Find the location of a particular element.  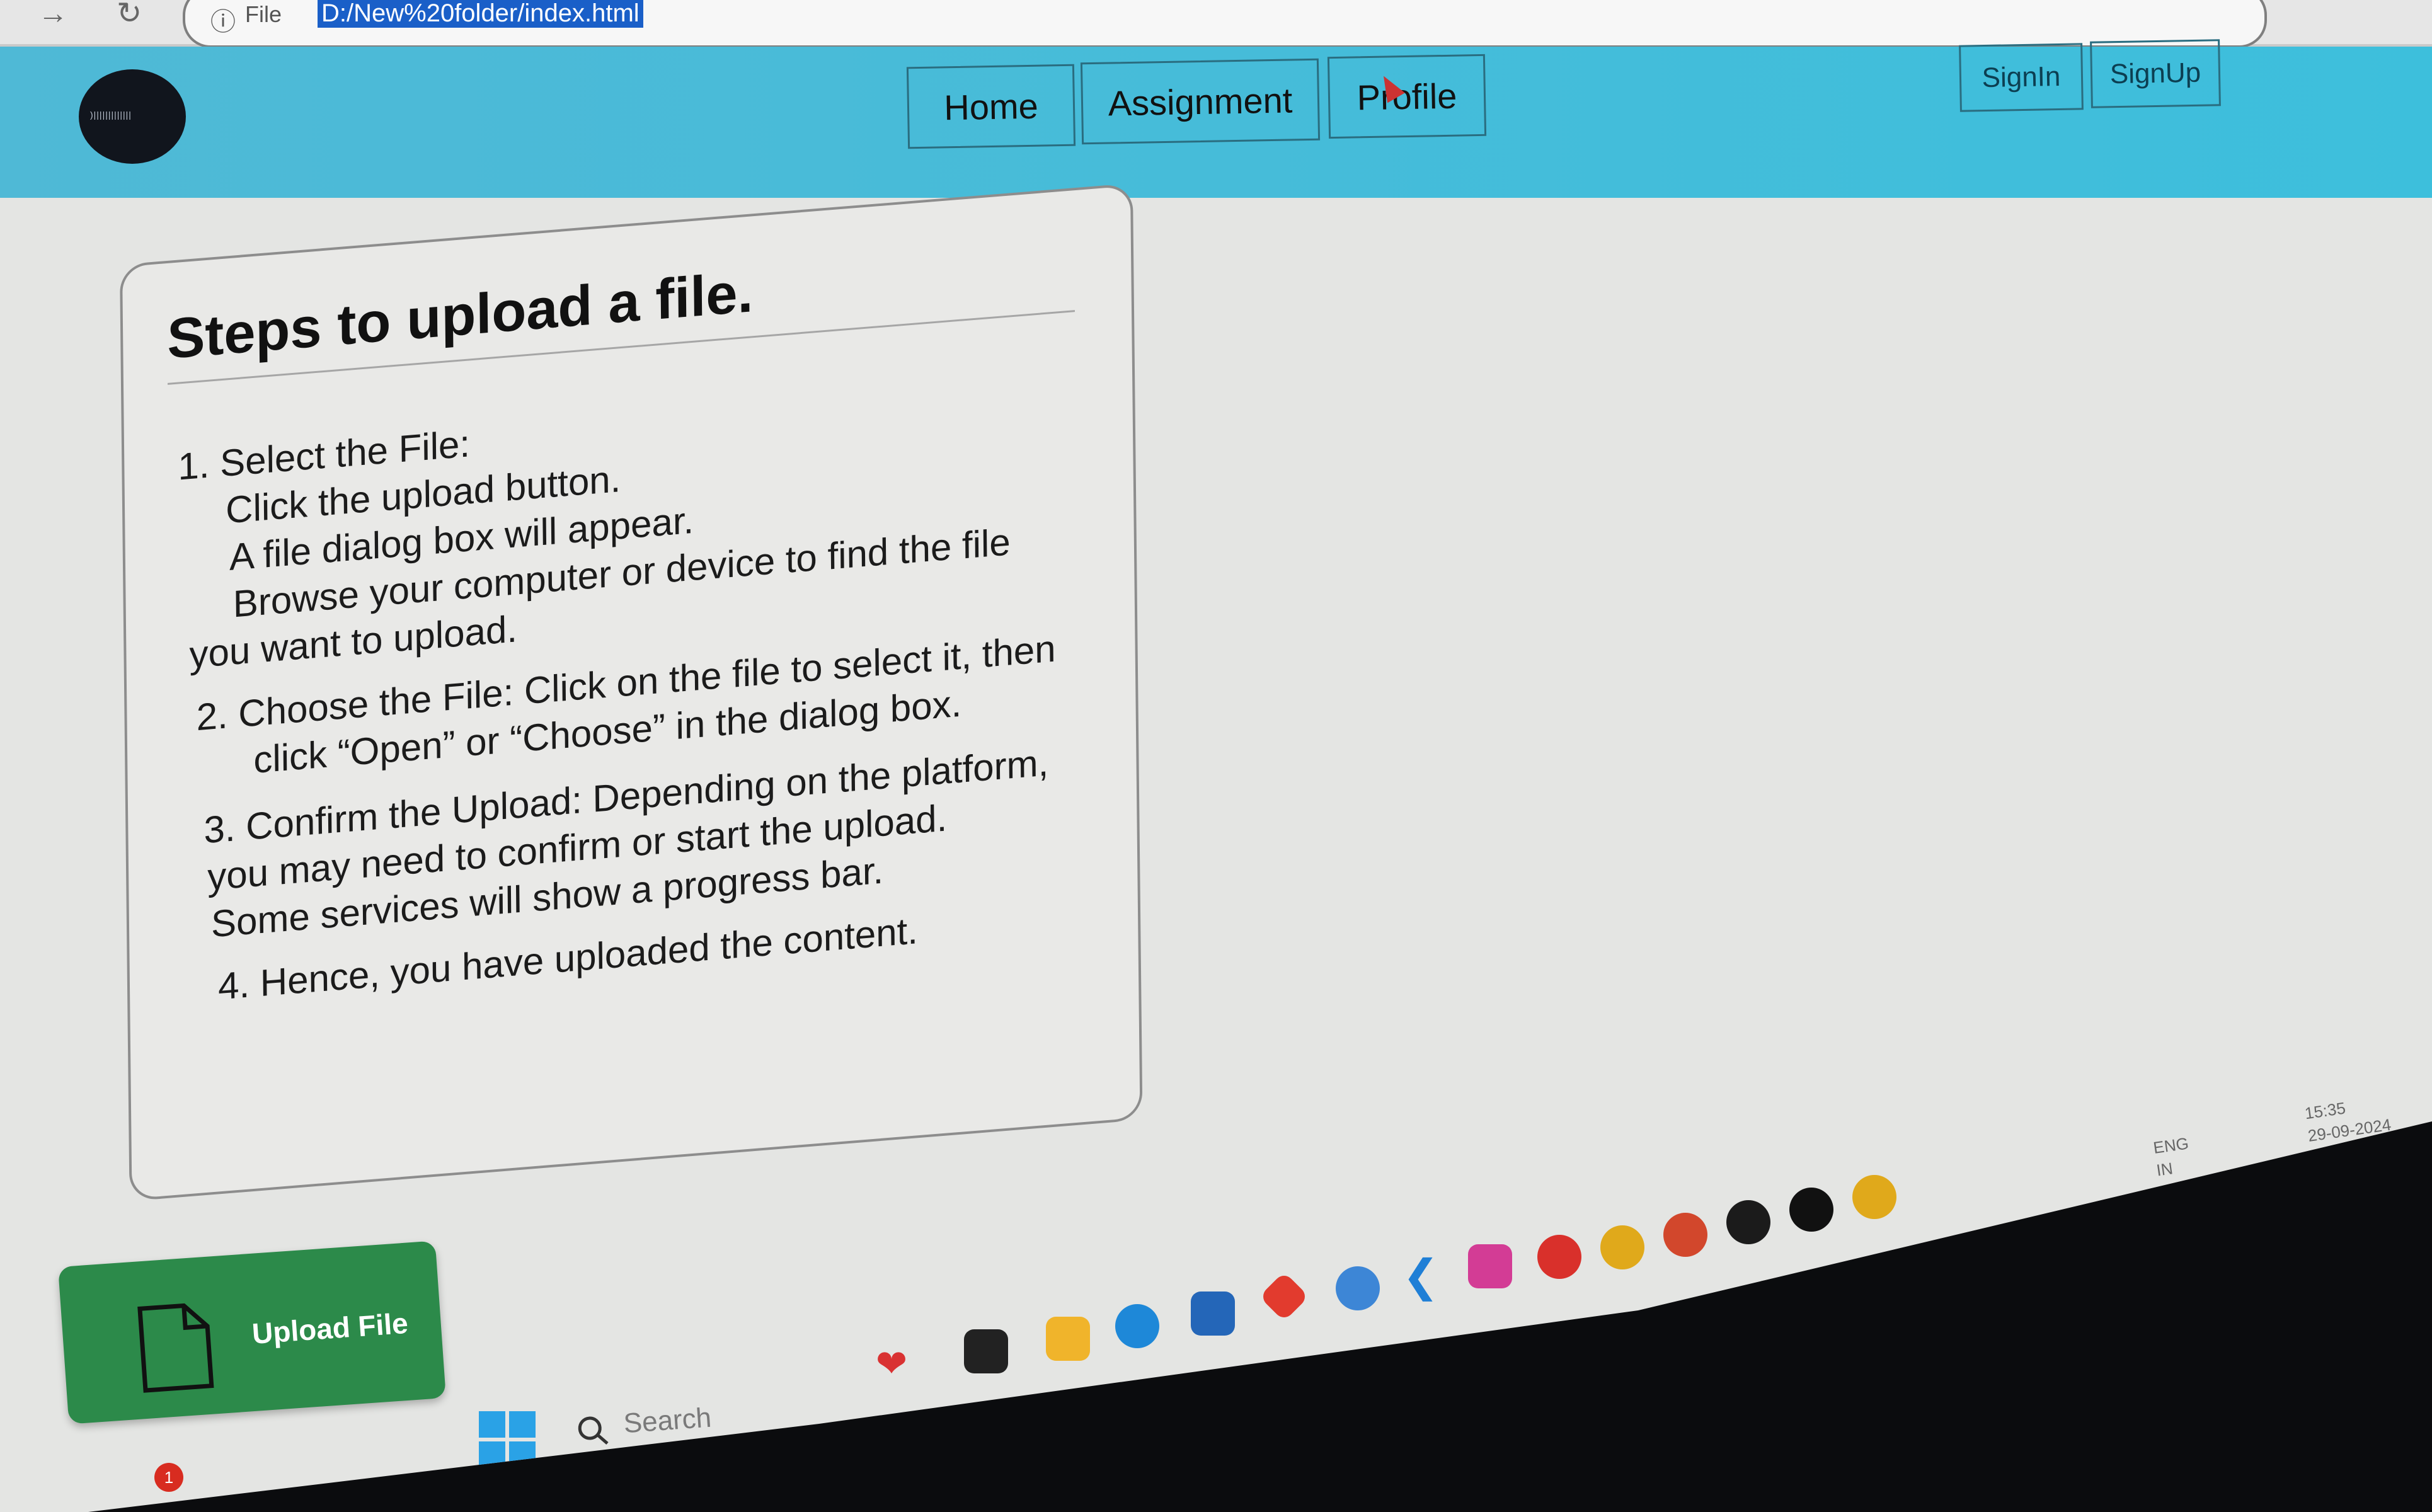

whatsapp-icon is located at coordinates (1748, 1222).